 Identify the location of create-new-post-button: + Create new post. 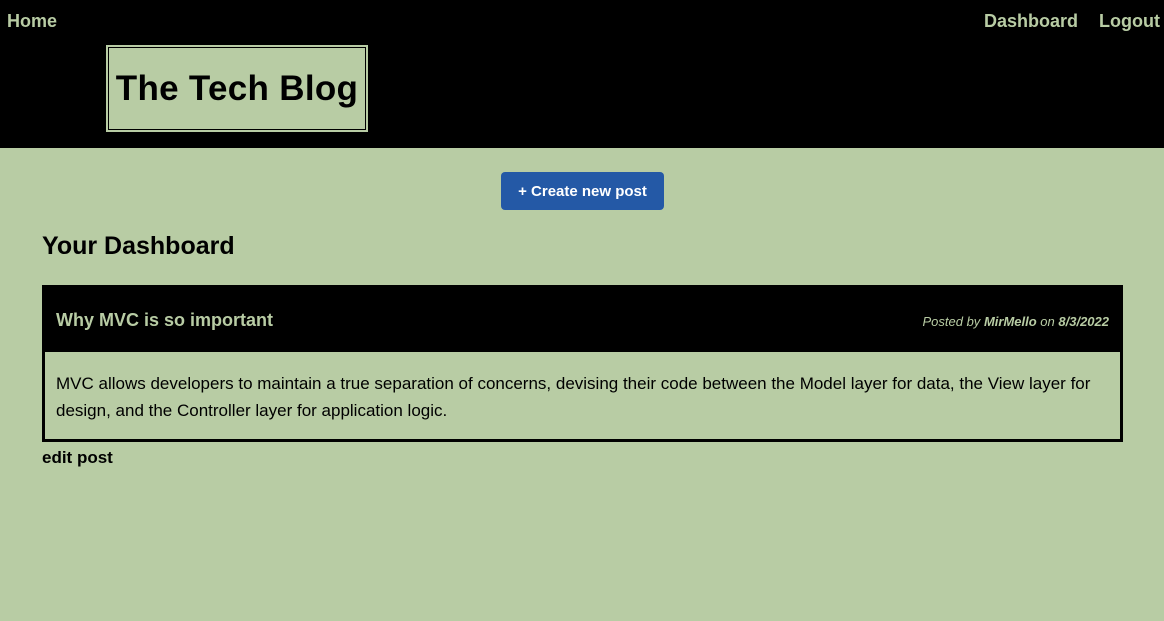
(582, 191).